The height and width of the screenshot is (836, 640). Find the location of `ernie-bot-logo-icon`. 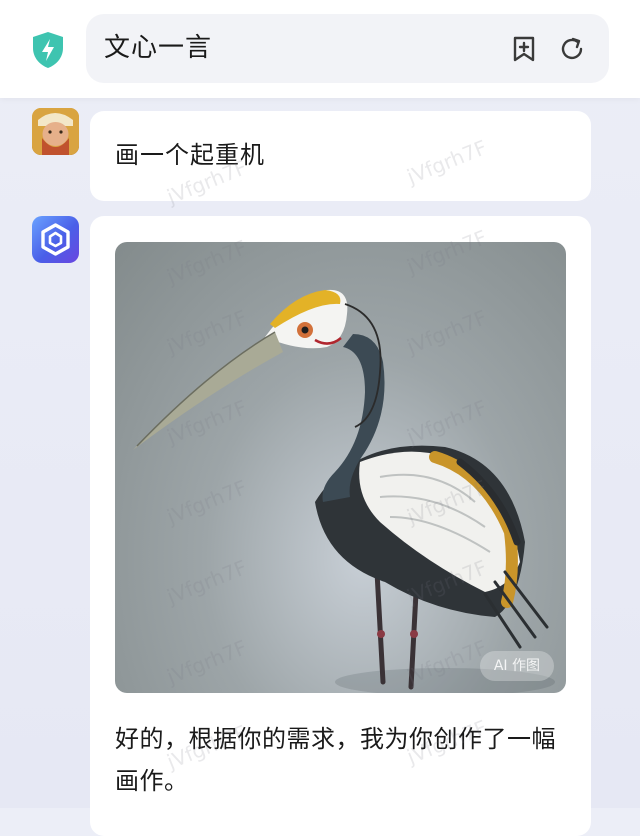

ernie-bot-logo-icon is located at coordinates (55, 239).